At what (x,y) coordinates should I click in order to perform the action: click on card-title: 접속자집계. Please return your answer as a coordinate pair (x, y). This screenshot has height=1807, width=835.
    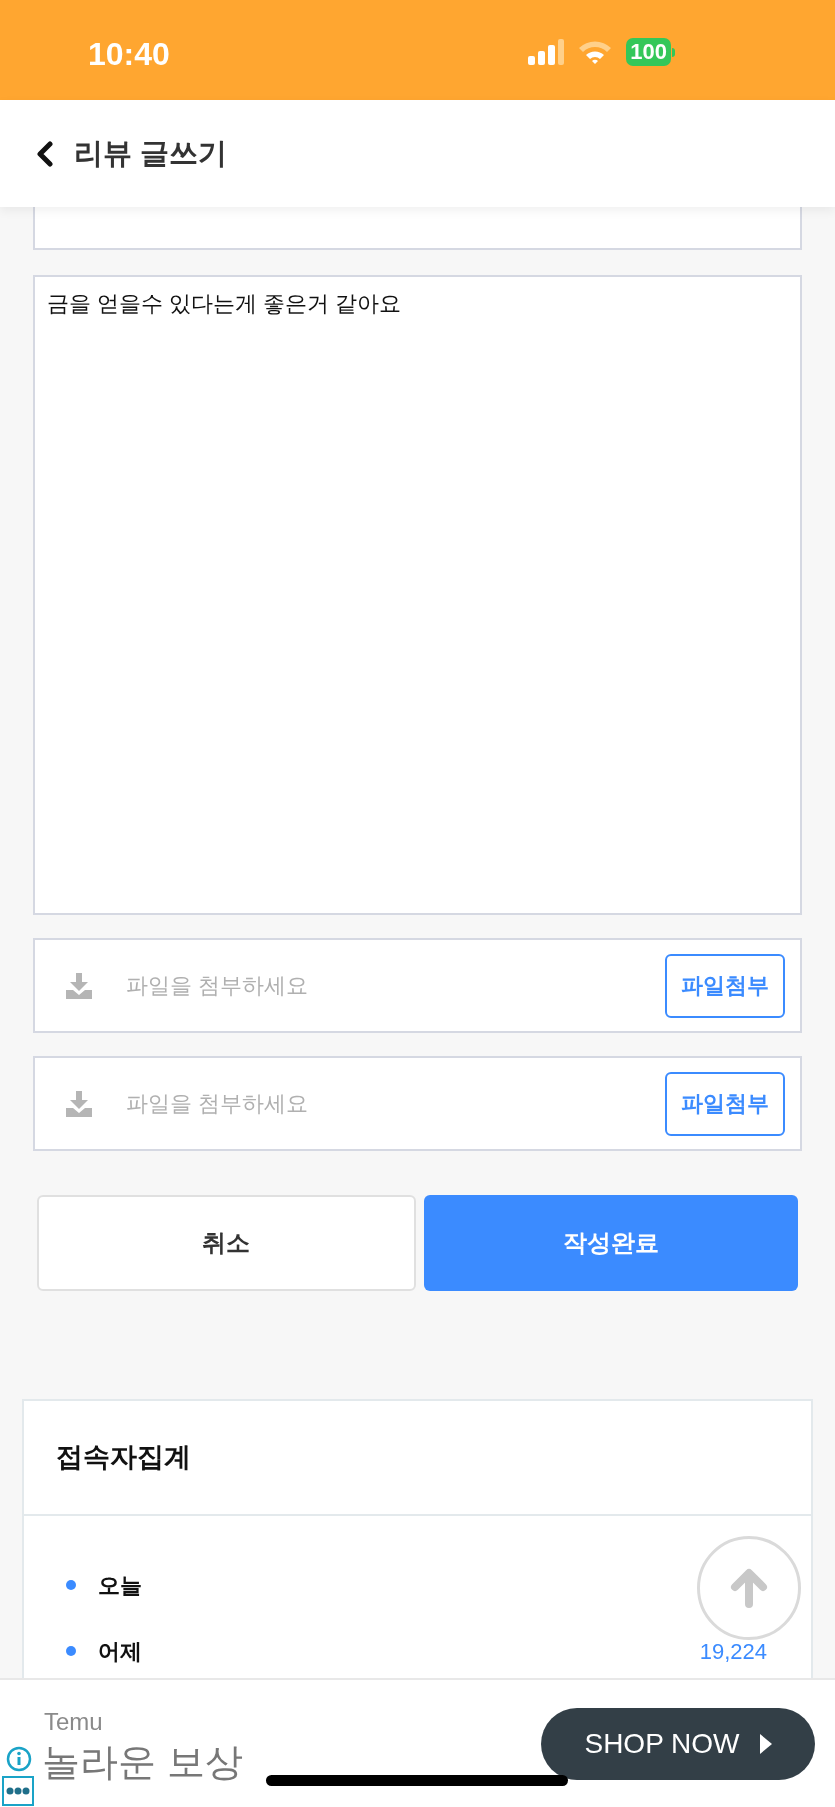
    Looking at the image, I should click on (123, 1458).